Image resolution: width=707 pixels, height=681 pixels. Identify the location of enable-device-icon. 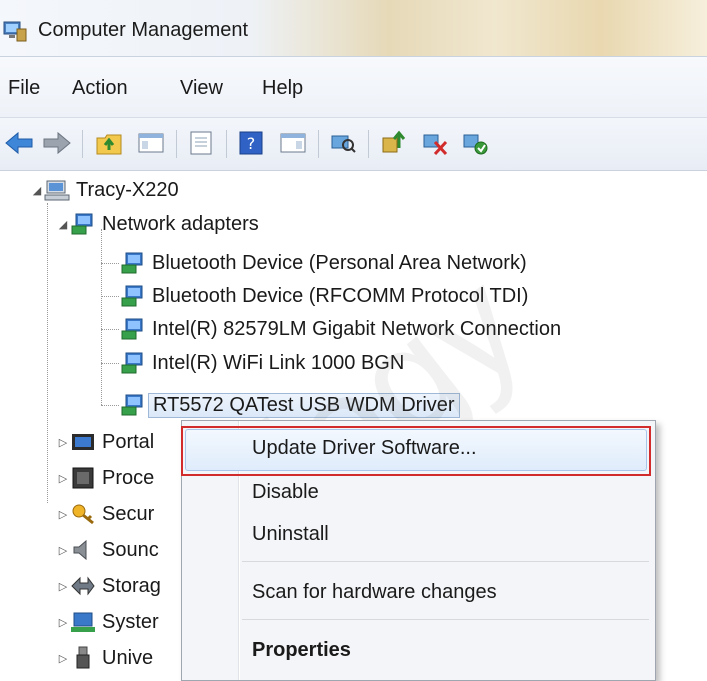
(475, 143).